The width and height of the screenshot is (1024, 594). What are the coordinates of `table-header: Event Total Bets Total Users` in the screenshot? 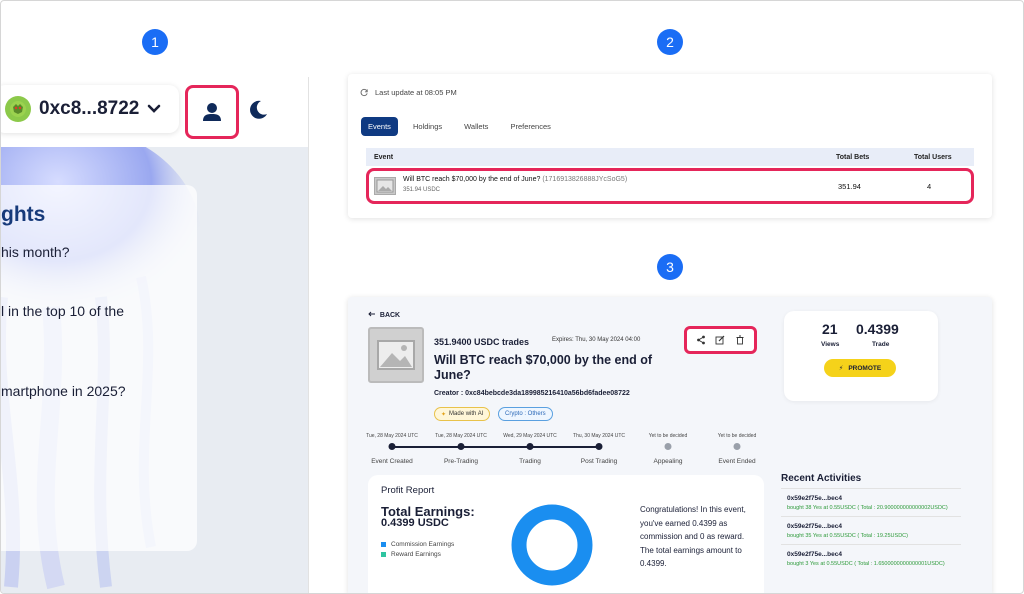 It's located at (670, 157).